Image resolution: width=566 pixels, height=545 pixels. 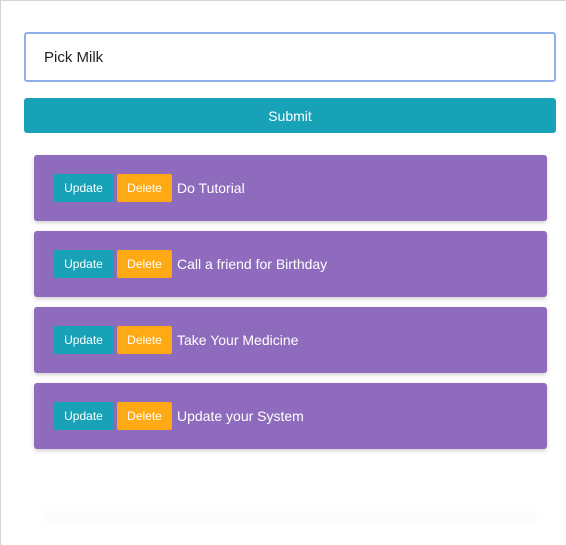 What do you see at coordinates (252, 264) in the screenshot?
I see `task-text: Call a friend for Birthday` at bounding box center [252, 264].